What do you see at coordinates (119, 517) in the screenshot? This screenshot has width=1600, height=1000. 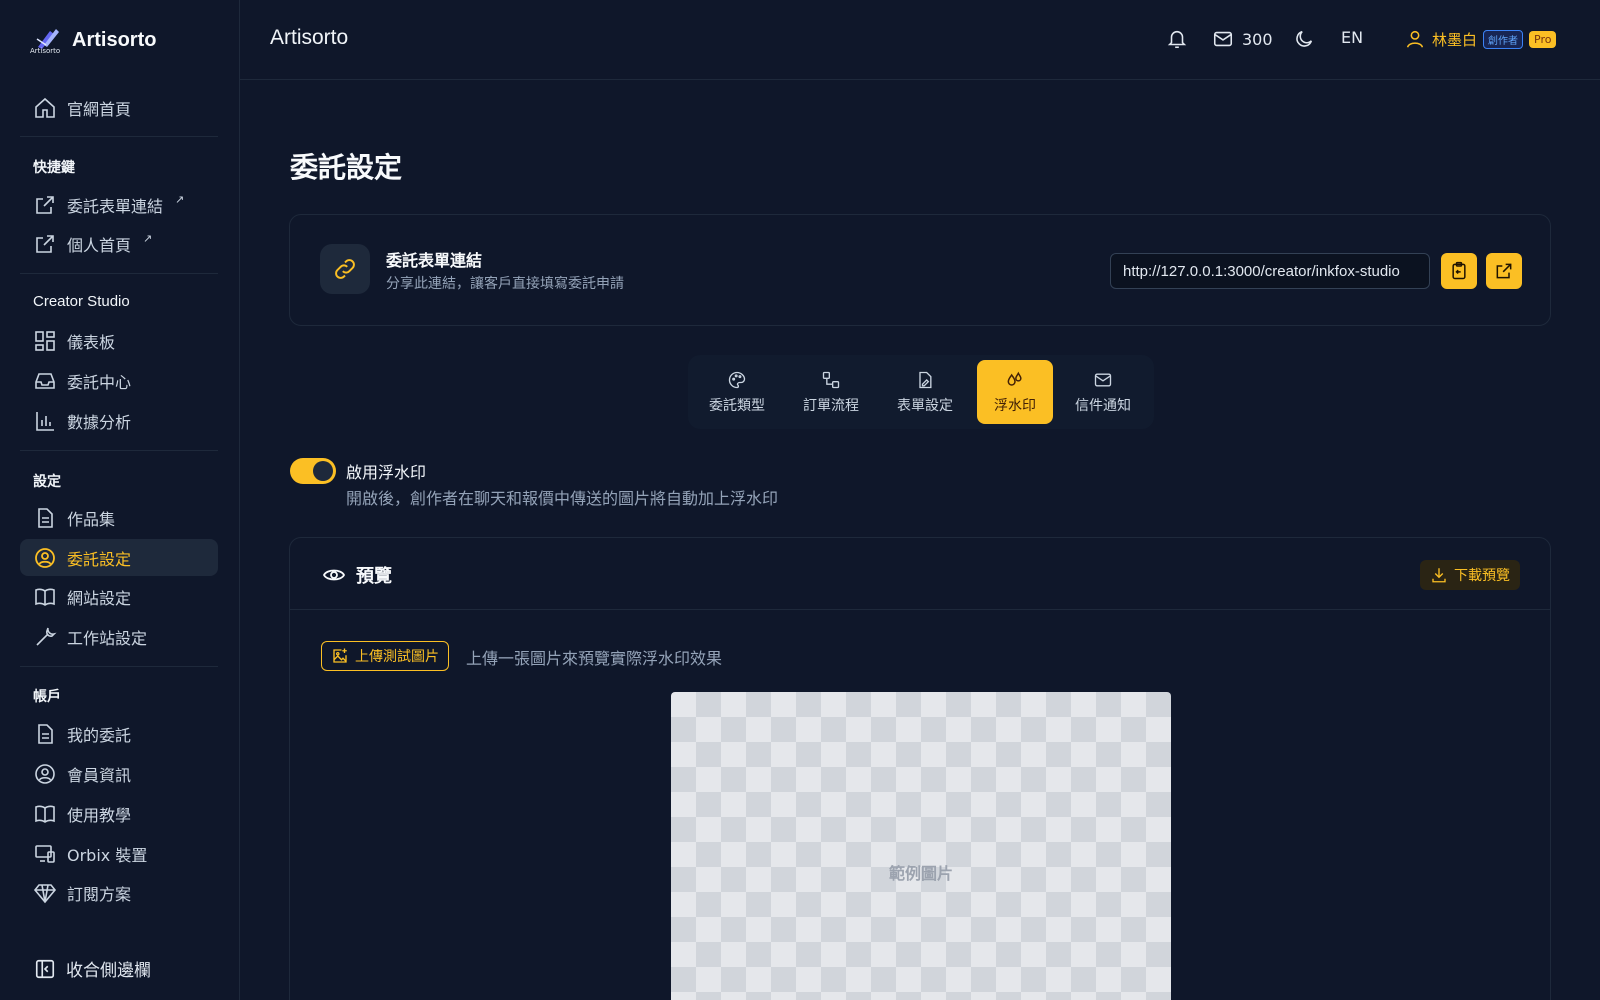 I see `sidebar-item-portfolio: 作品集` at bounding box center [119, 517].